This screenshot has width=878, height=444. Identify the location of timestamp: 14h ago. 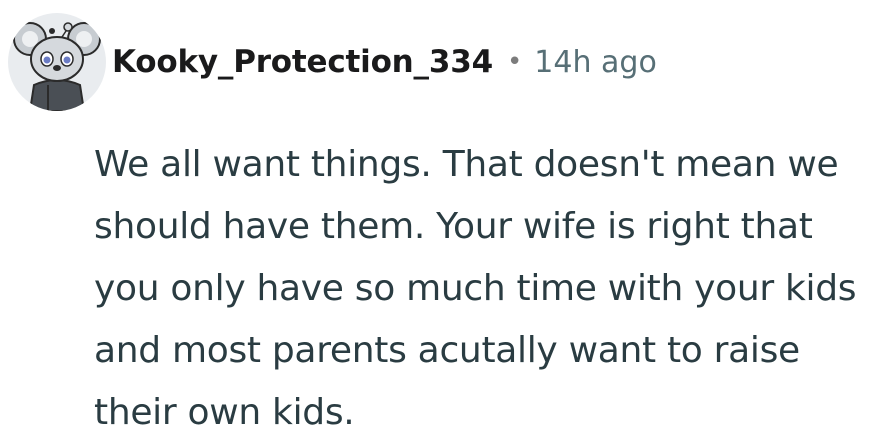
(595, 62).